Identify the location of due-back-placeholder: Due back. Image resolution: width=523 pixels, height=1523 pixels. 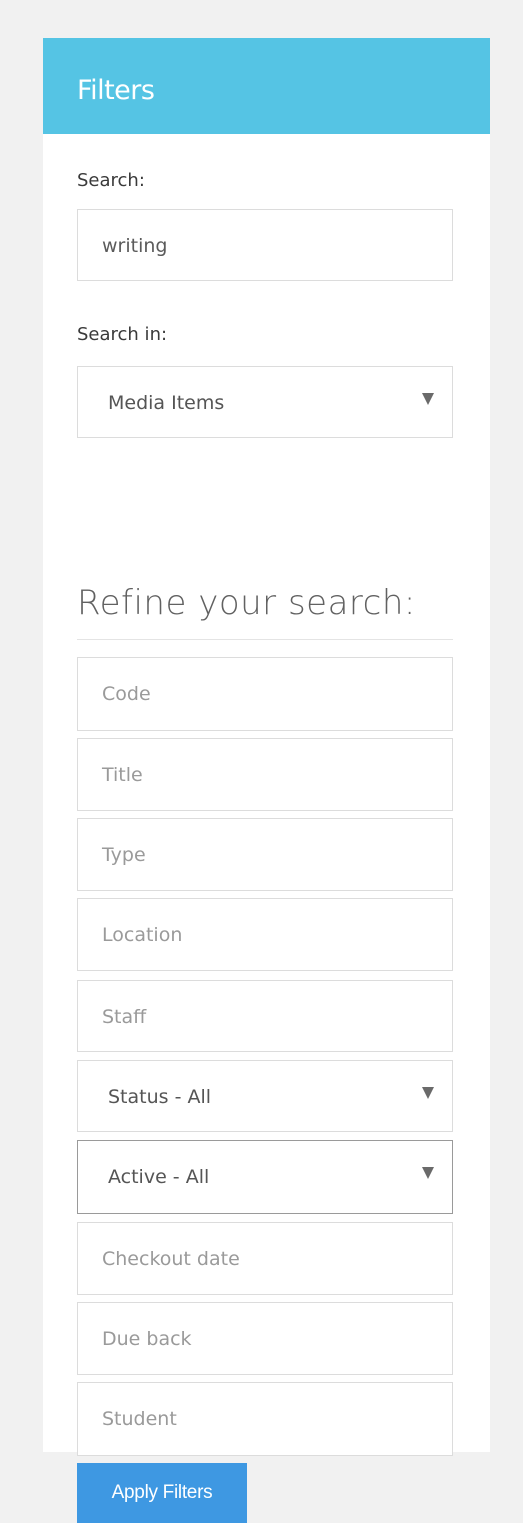
(147, 1339).